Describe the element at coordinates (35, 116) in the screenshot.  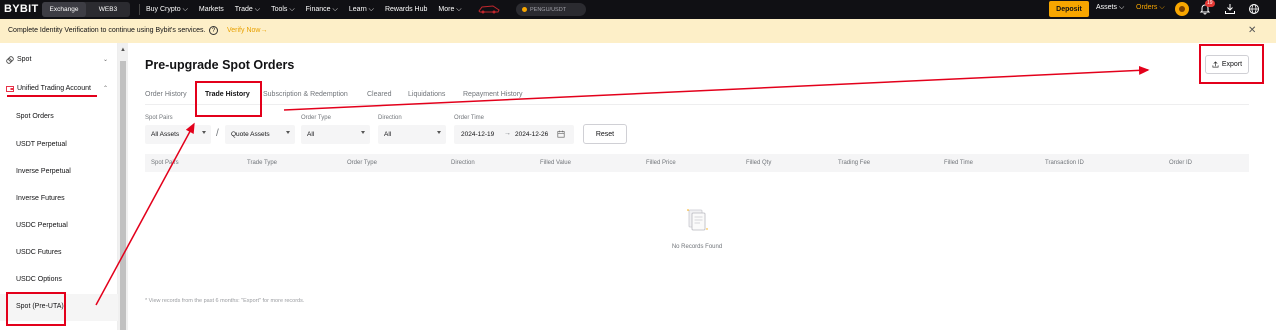
I see `sidebar-item-label: Spot Orders` at that location.